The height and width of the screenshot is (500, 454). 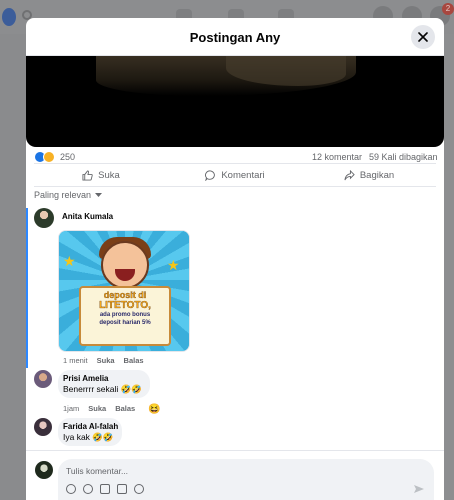 I want to click on post-actions: Suka Komentari Bagikan, so click(x=235, y=175).